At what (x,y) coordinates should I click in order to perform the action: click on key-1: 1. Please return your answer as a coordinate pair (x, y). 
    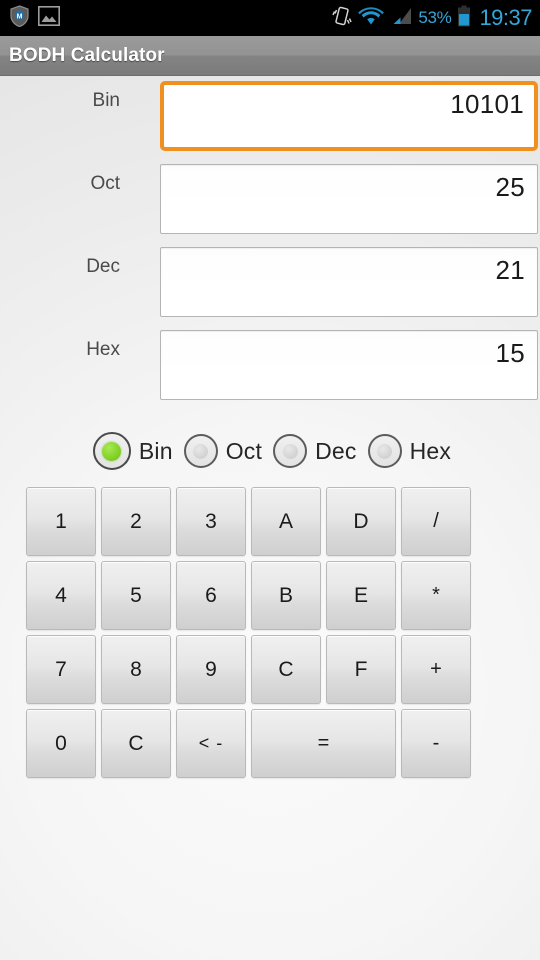
    Looking at the image, I should click on (61, 521).